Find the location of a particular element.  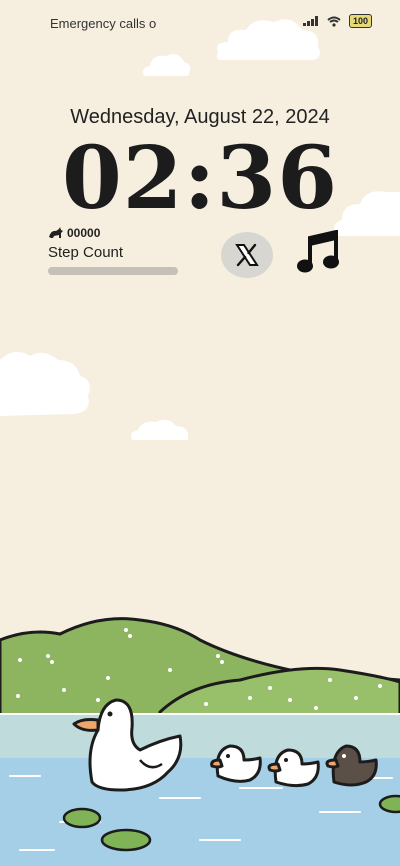

step-count-widget: 00000 Step Count is located at coordinates (115, 250).